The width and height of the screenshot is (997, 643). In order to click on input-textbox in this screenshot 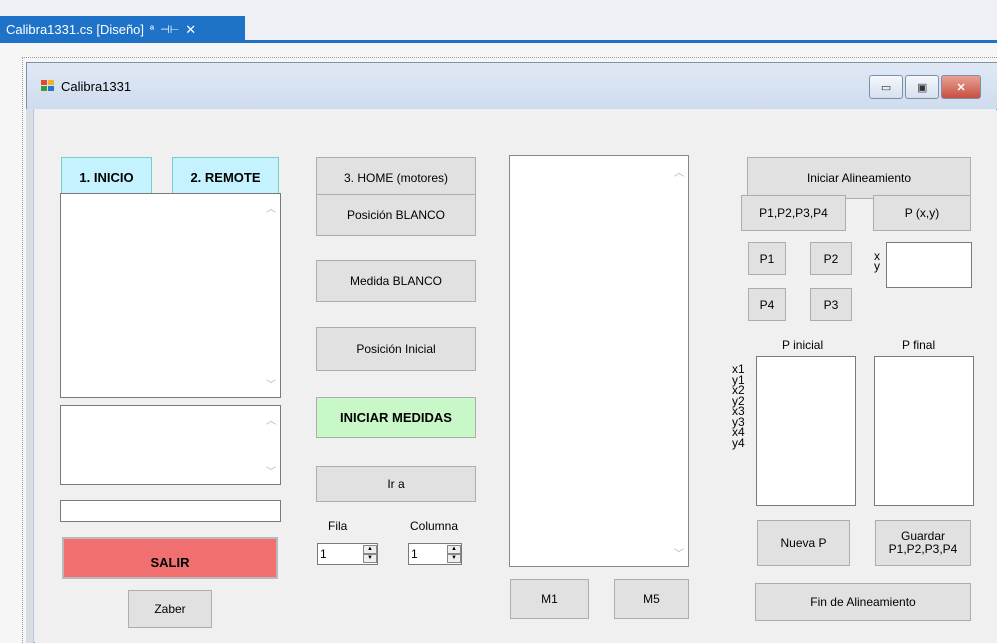, I will do `click(170, 511)`.